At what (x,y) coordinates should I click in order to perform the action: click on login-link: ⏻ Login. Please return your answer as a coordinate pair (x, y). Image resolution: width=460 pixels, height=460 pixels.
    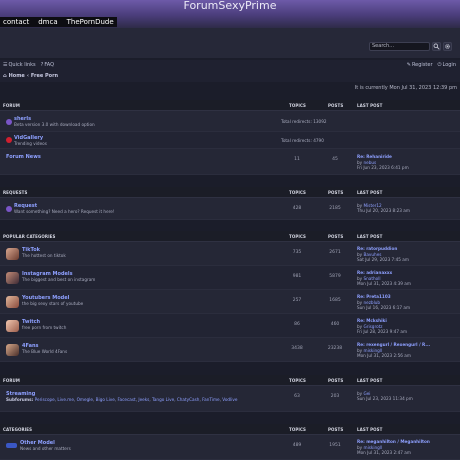
    Looking at the image, I should click on (447, 65).